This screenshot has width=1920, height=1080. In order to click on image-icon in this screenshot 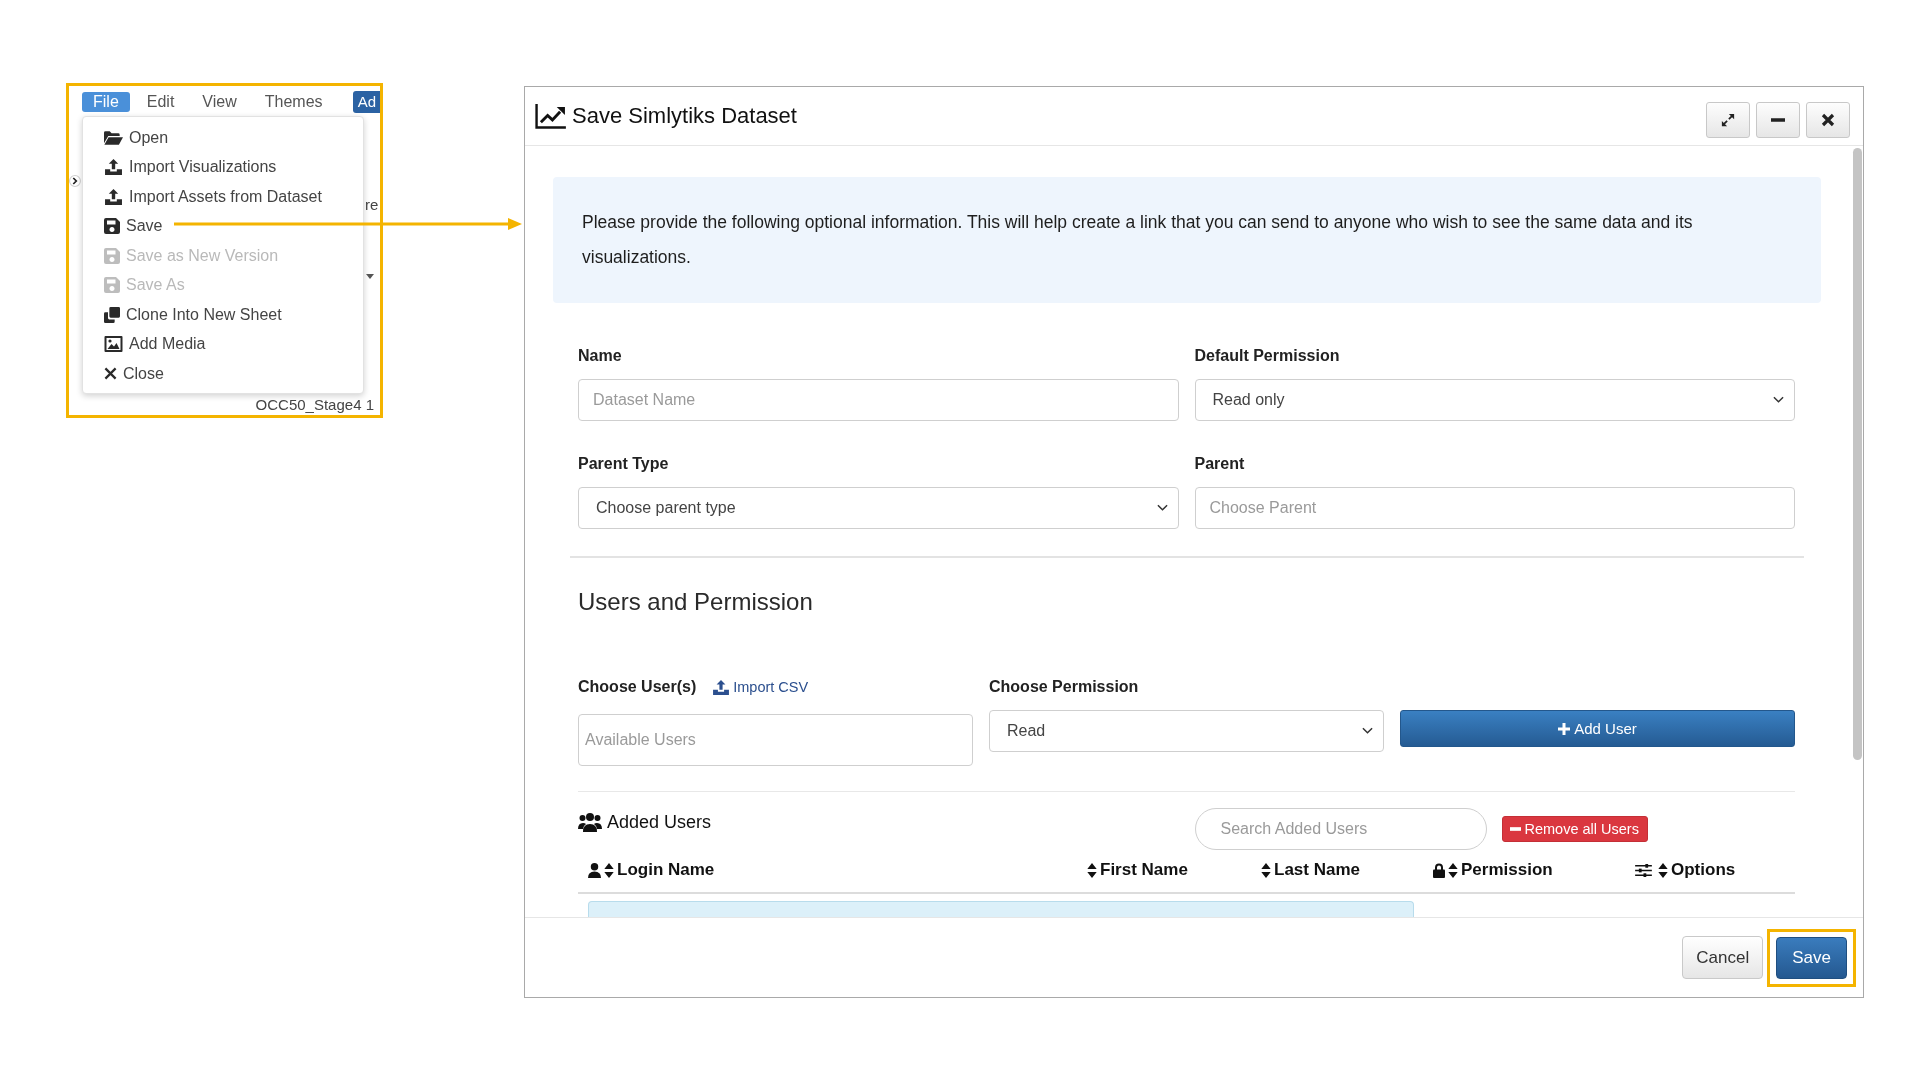, I will do `click(113, 344)`.